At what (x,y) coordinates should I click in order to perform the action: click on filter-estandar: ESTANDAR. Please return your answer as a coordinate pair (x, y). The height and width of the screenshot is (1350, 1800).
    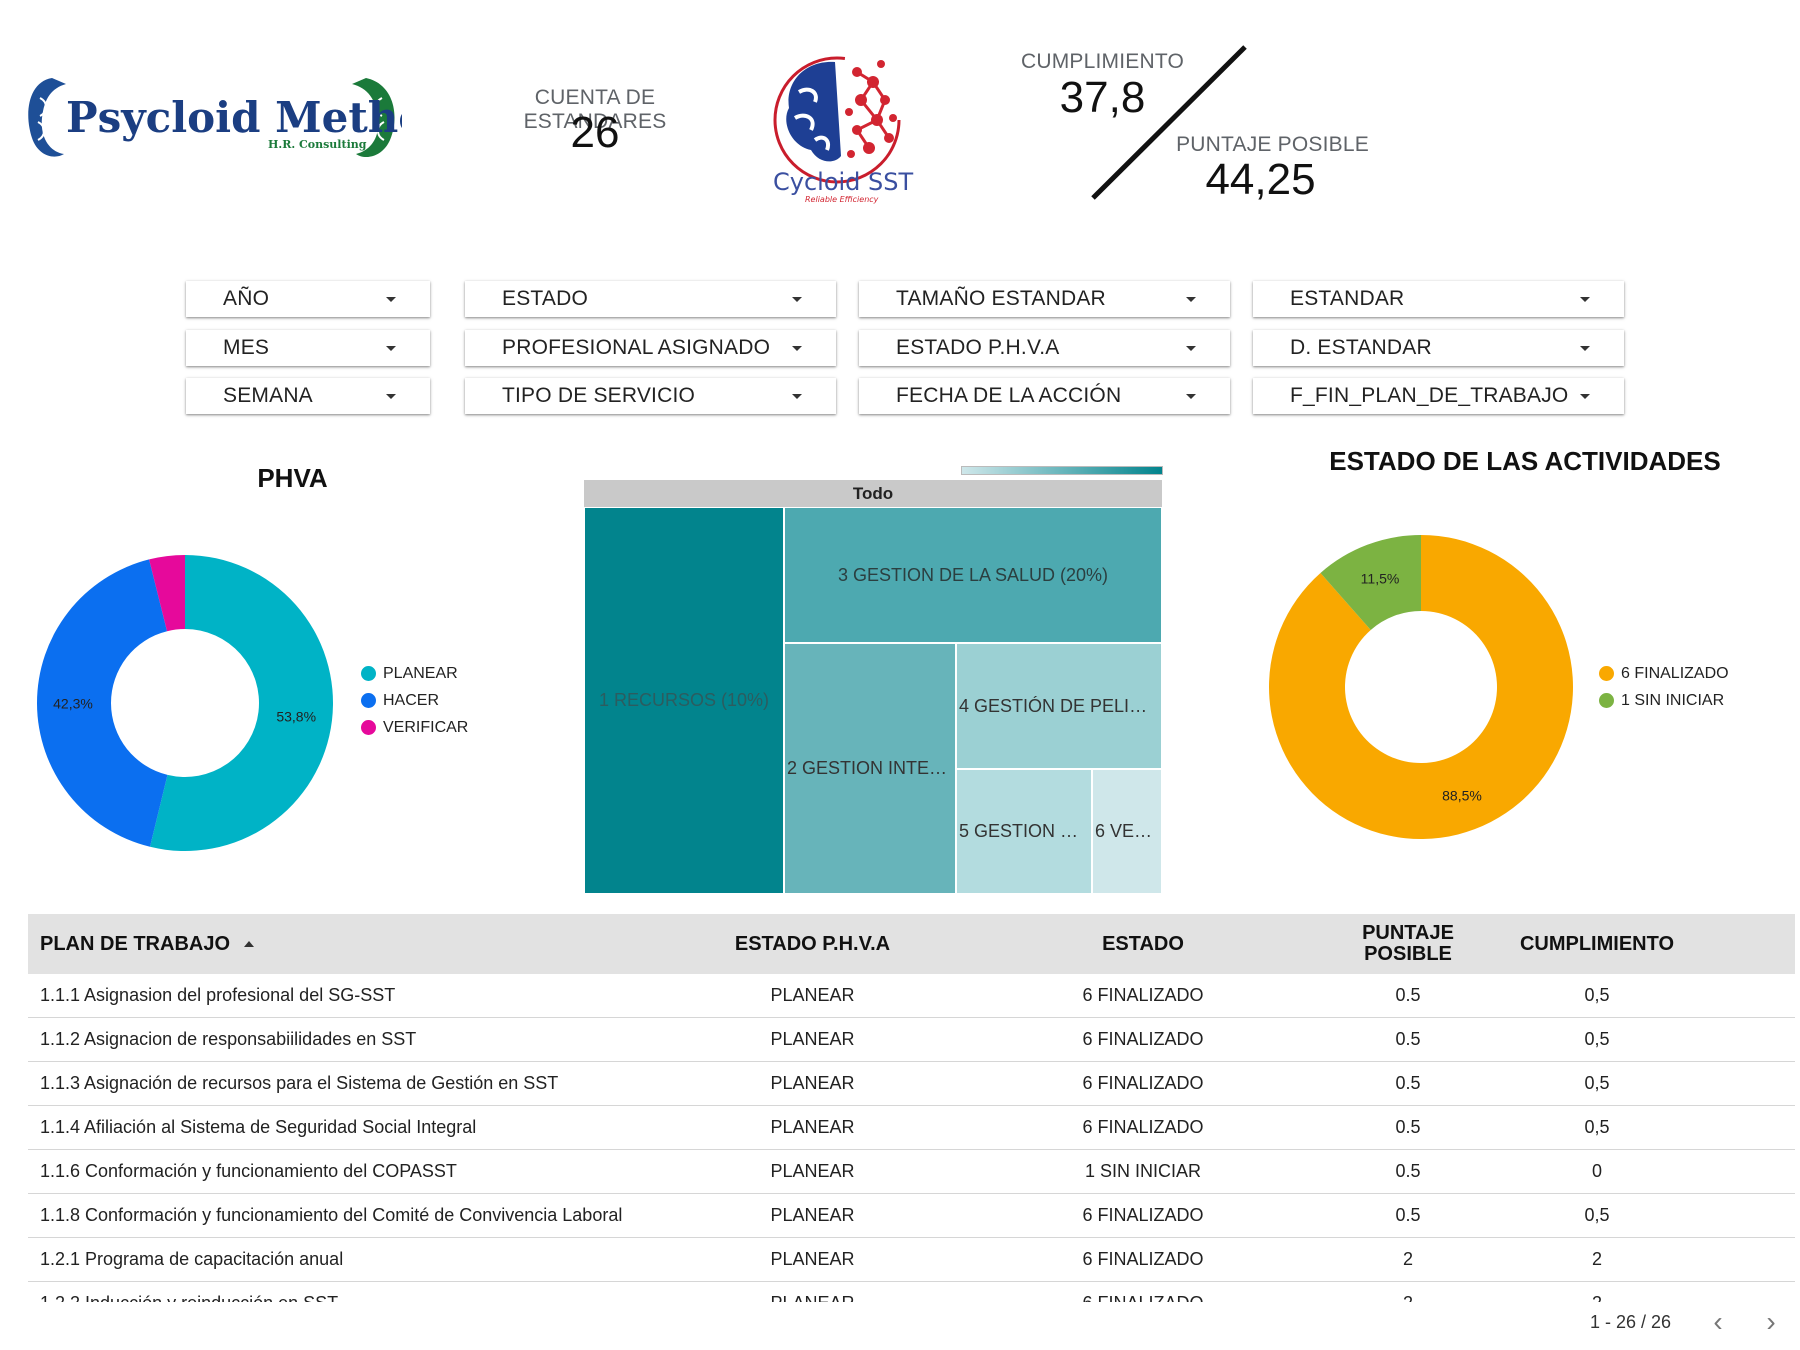
    Looking at the image, I should click on (1438, 299).